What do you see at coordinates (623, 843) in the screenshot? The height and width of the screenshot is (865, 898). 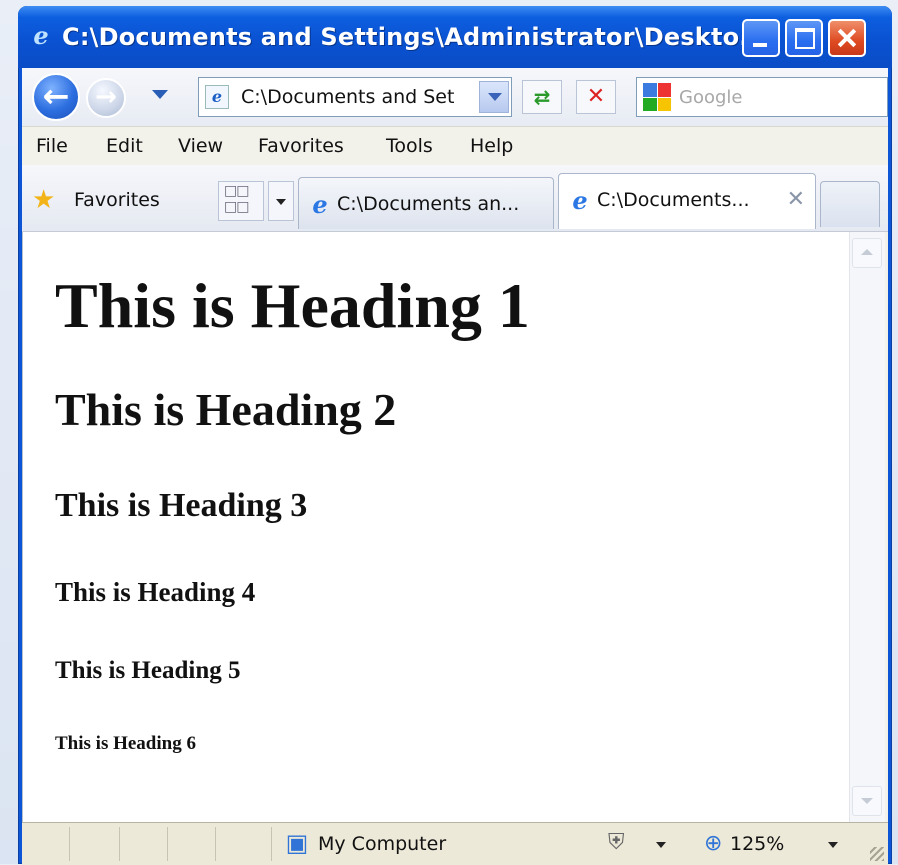 I see `shield-icon: ⛨` at bounding box center [623, 843].